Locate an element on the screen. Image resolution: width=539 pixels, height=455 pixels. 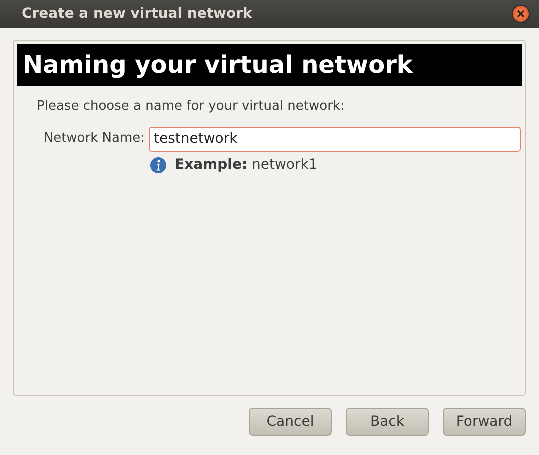
field-label: Network Name: is located at coordinates (94, 139).